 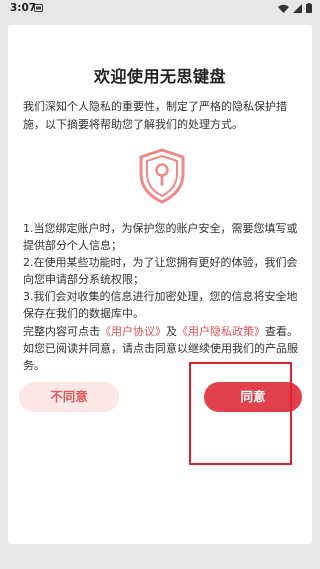 What do you see at coordinates (309, 8) in the screenshot?
I see `battery-icon` at bounding box center [309, 8].